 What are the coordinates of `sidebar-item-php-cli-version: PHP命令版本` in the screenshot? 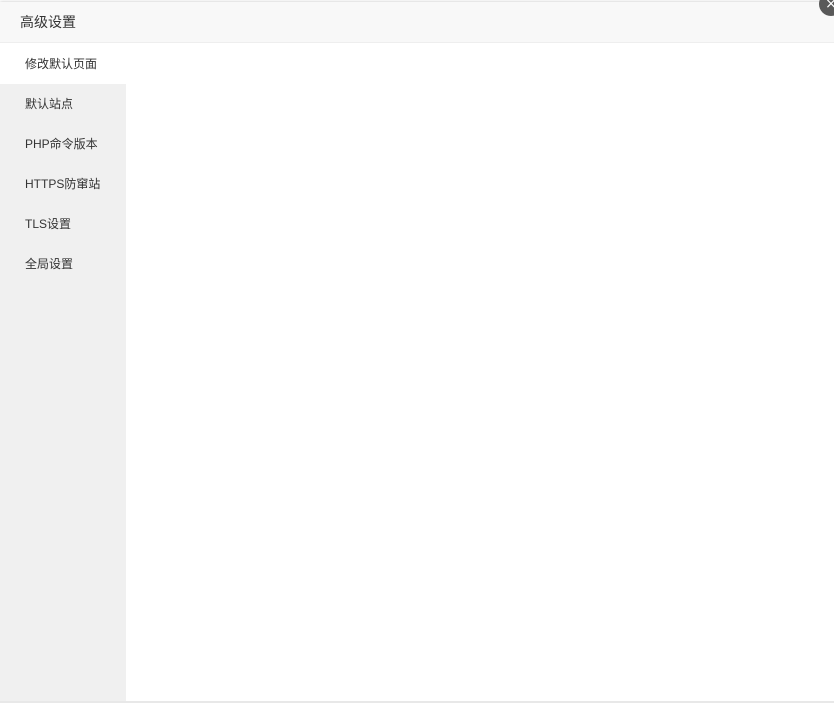 It's located at (63, 144).